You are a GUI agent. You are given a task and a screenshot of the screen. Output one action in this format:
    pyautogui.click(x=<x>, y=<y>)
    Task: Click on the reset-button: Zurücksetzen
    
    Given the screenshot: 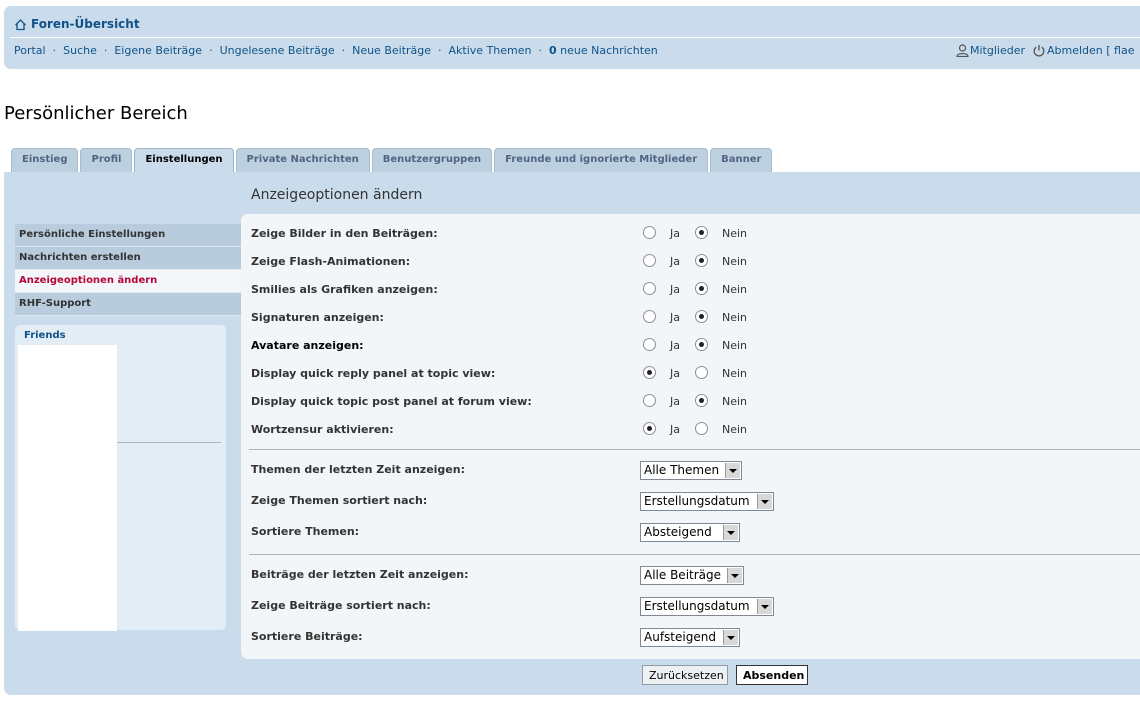 What is the action you would take?
    pyautogui.click(x=685, y=675)
    